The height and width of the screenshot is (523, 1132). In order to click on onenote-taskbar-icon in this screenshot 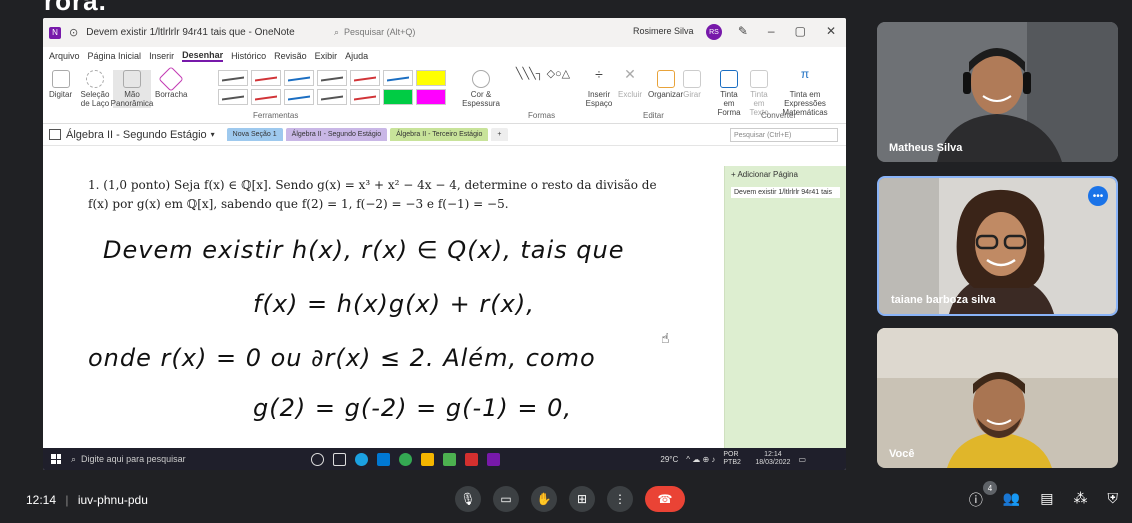, I will do `click(493, 459)`.